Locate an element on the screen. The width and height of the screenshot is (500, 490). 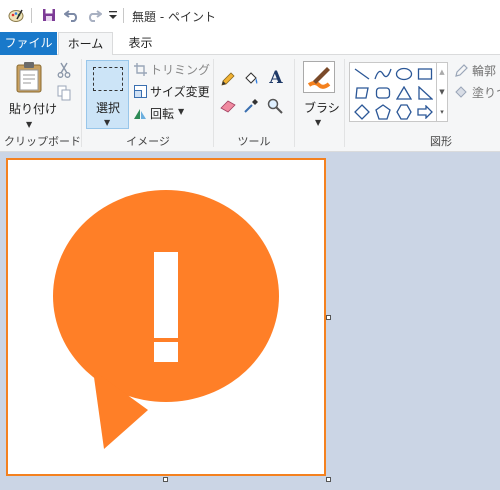
select-label: 選択 is located at coordinates (108, 108).